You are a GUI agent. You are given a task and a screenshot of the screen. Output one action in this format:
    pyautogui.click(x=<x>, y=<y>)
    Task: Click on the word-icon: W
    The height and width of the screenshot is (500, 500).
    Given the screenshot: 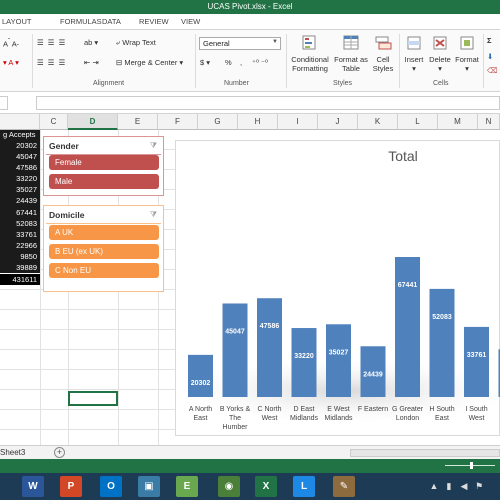 What is the action you would take?
    pyautogui.click(x=33, y=486)
    